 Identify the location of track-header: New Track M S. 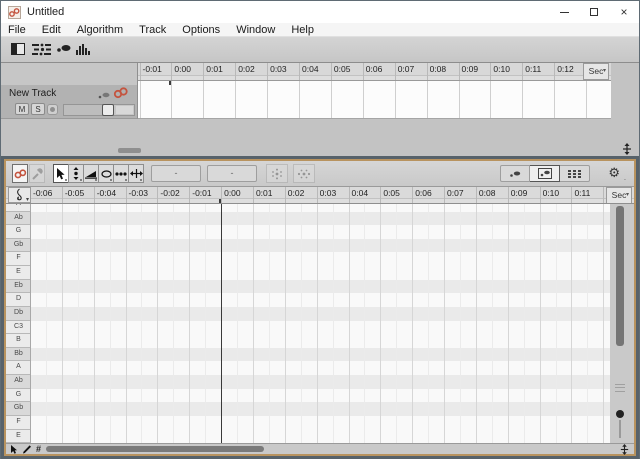
(69, 102).